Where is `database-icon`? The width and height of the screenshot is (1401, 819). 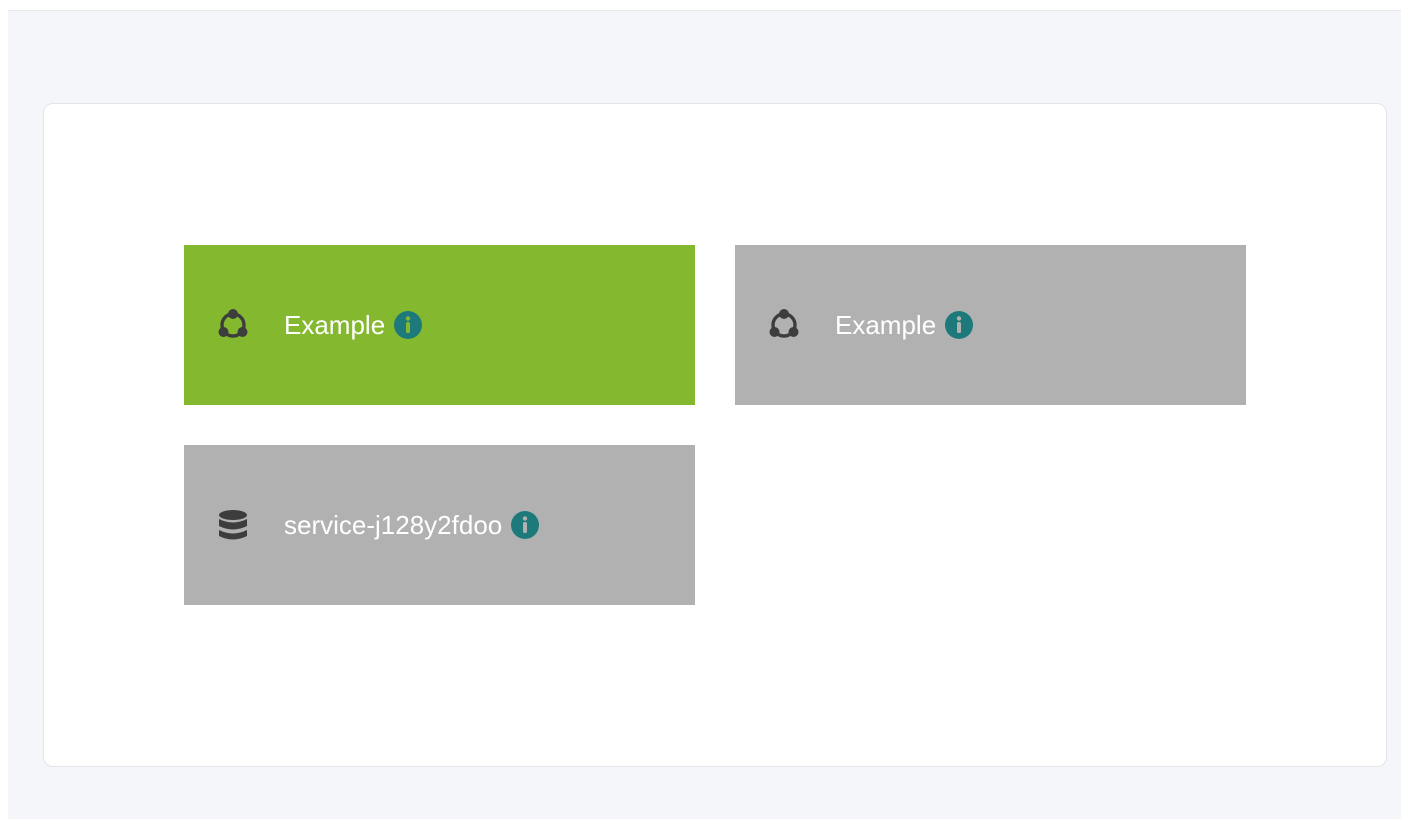 database-icon is located at coordinates (233, 525).